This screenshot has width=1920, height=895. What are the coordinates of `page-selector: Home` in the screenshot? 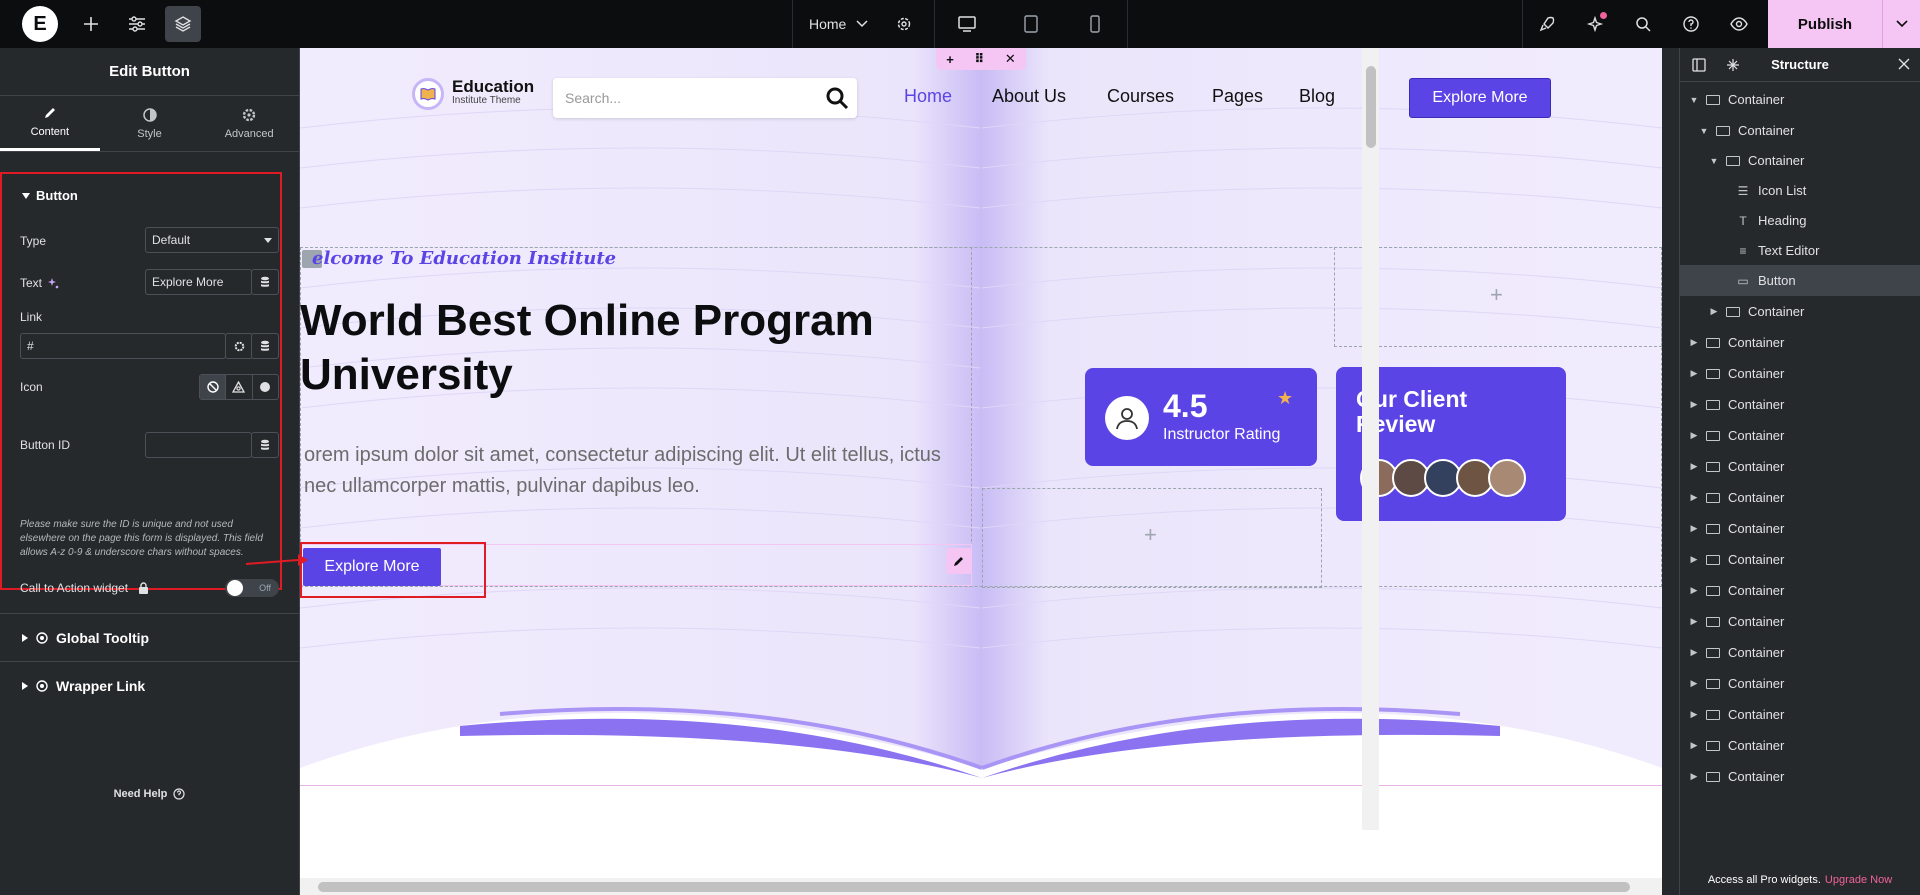 It's located at (863, 24).